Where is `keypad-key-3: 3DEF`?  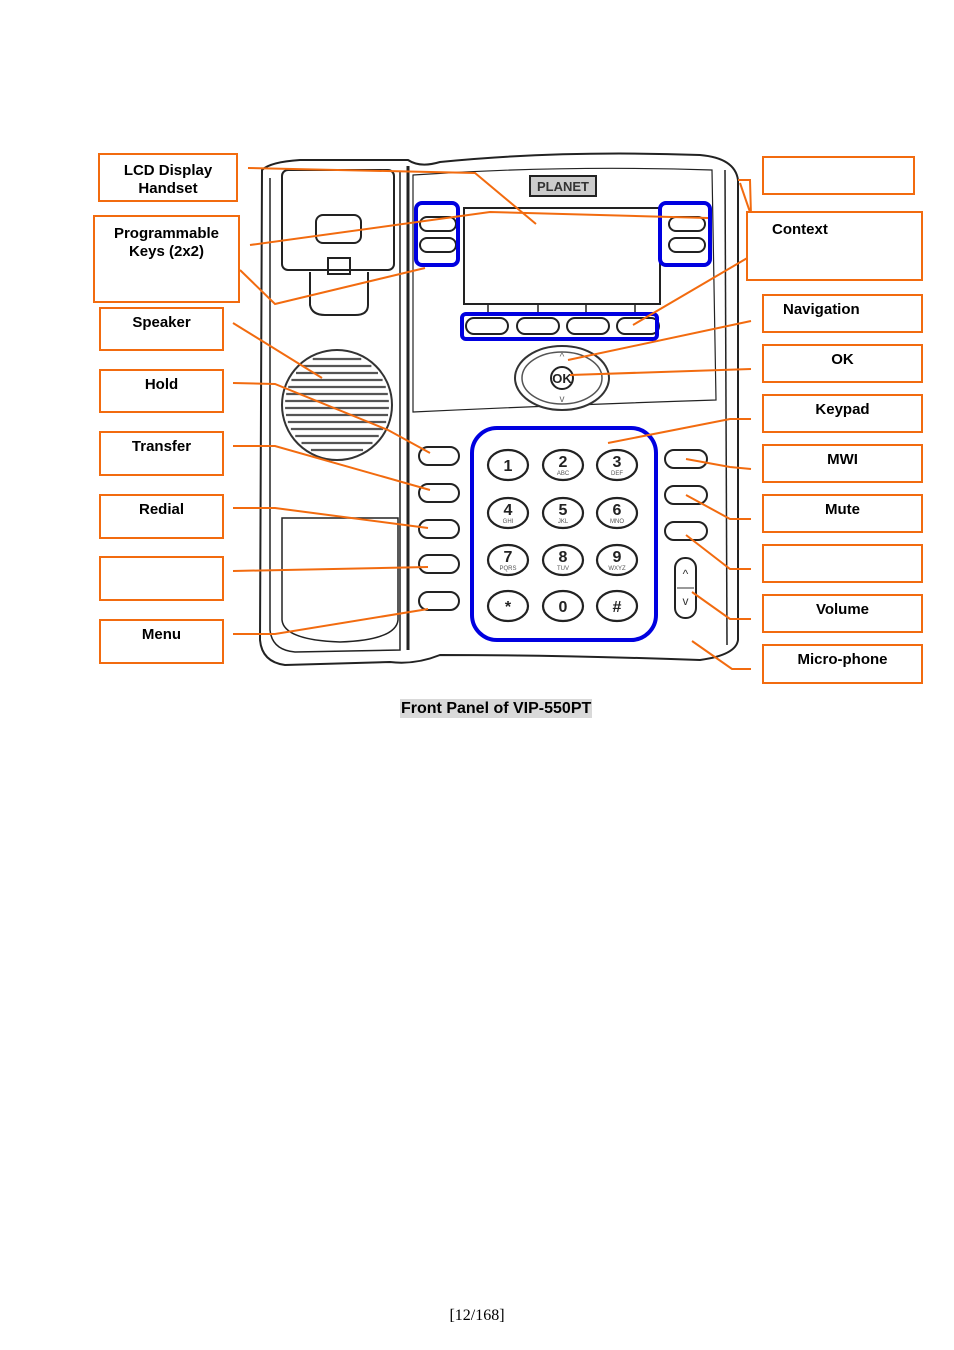 keypad-key-3: 3DEF is located at coordinates (617, 465).